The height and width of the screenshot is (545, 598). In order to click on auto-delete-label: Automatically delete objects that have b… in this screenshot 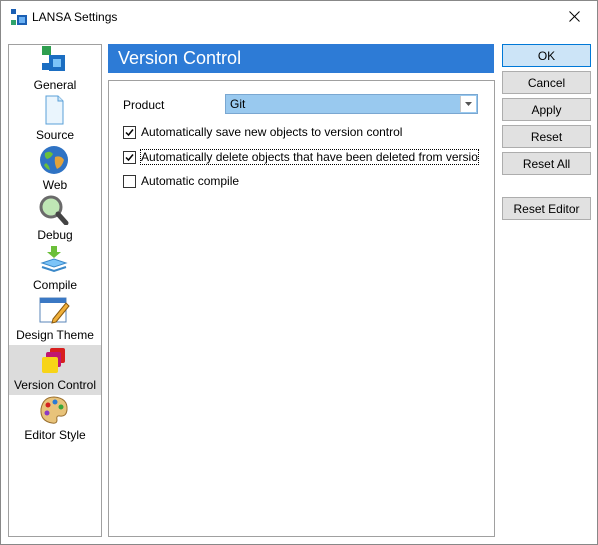, I will do `click(309, 157)`.